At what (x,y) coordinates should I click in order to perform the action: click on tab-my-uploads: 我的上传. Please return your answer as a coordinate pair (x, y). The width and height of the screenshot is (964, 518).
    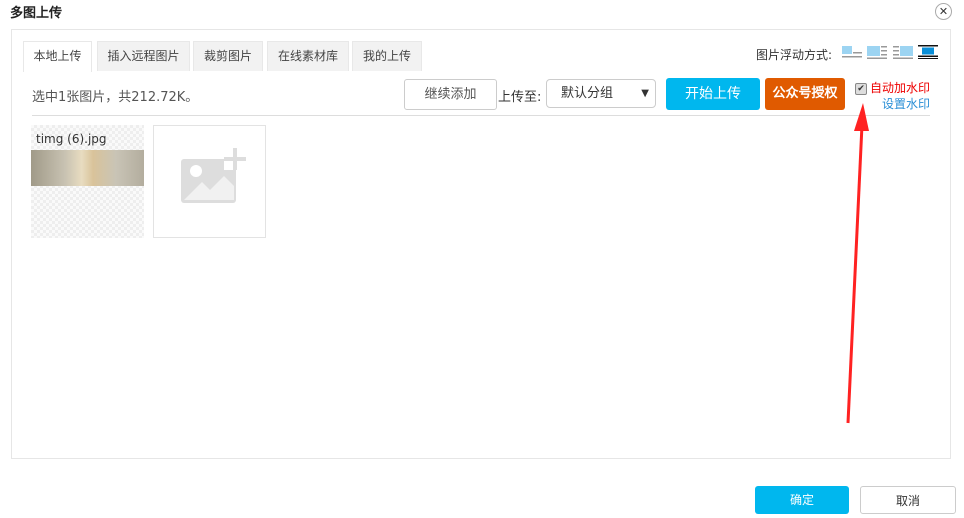
    Looking at the image, I should click on (387, 56).